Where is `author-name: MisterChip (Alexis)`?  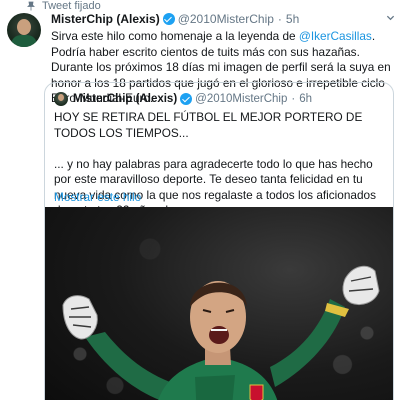
author-name: MisterChip (Alexis) is located at coordinates (105, 19).